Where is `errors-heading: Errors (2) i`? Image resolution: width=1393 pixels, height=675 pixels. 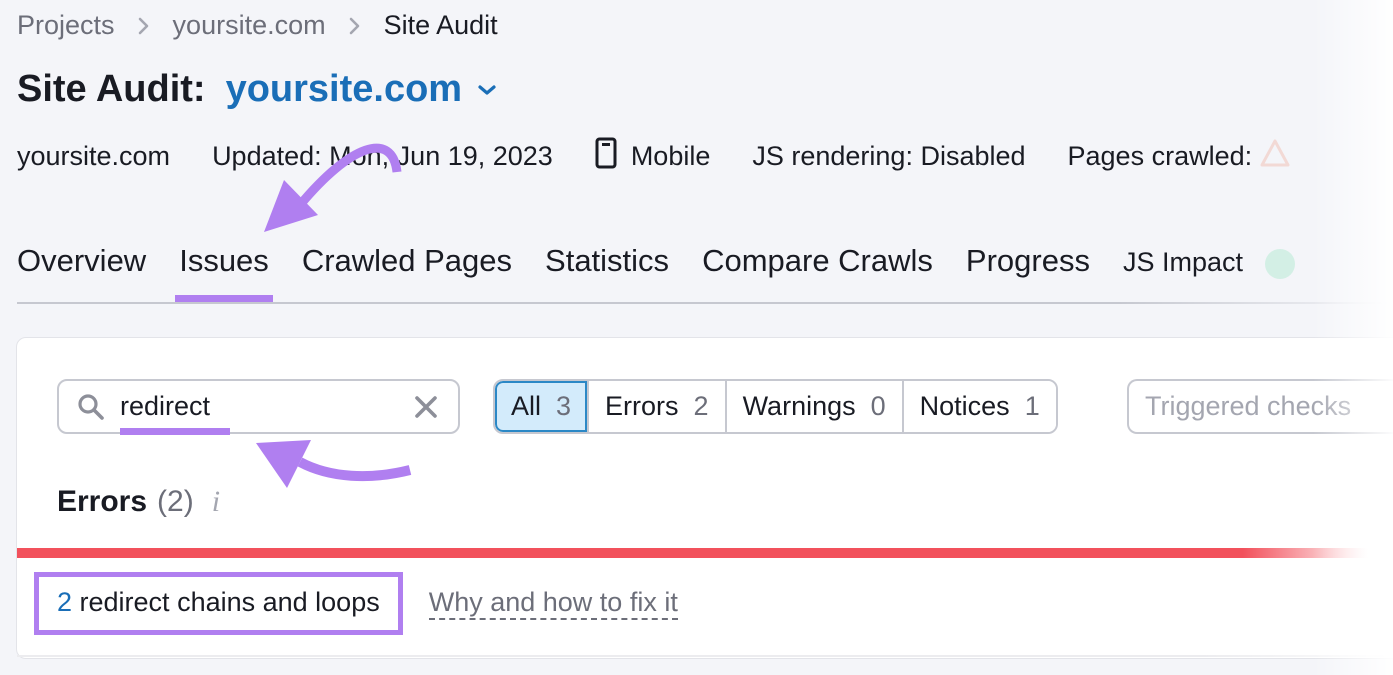
errors-heading: Errors (2) i is located at coordinates (138, 502).